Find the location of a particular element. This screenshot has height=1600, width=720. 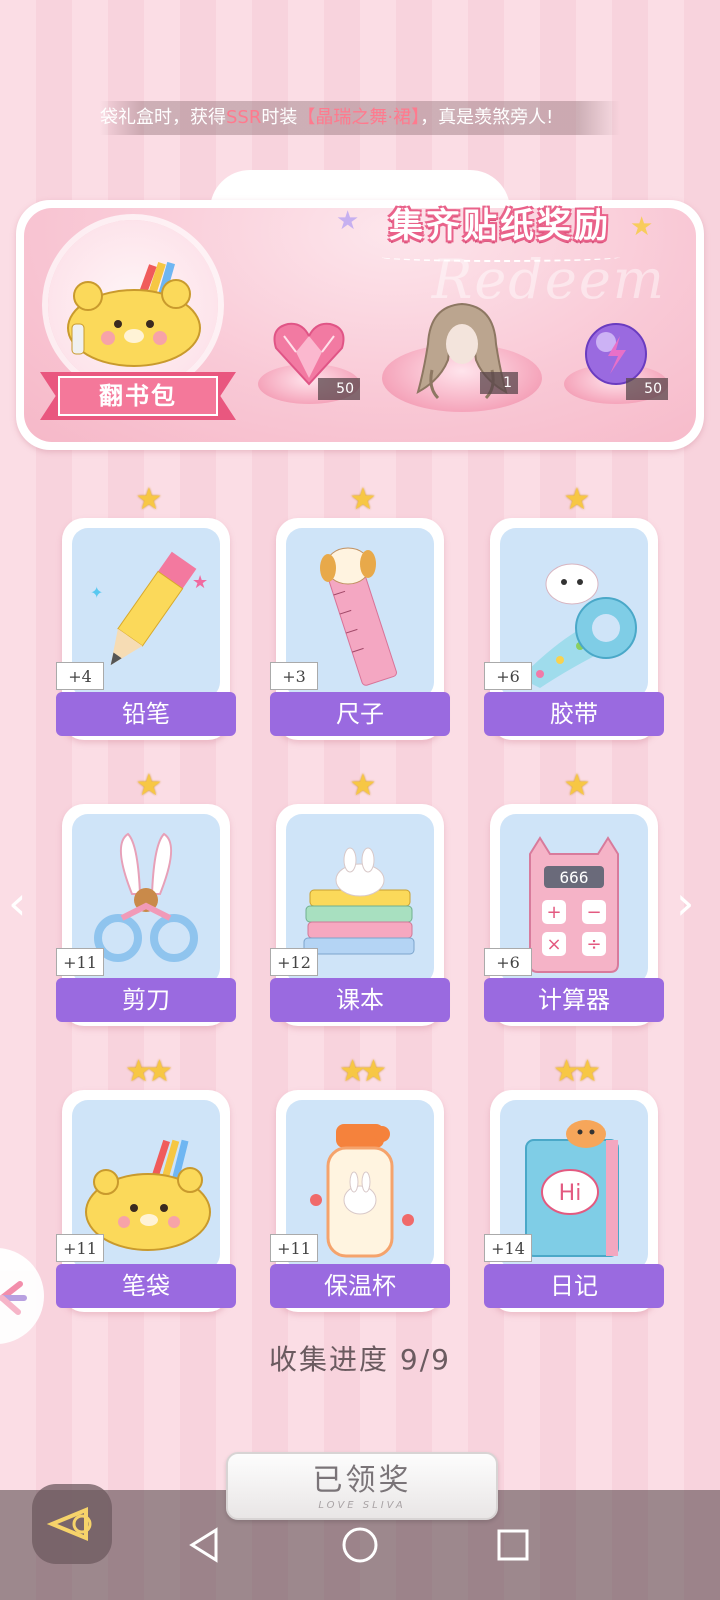

sticker-count: +3 is located at coordinates (294, 676).